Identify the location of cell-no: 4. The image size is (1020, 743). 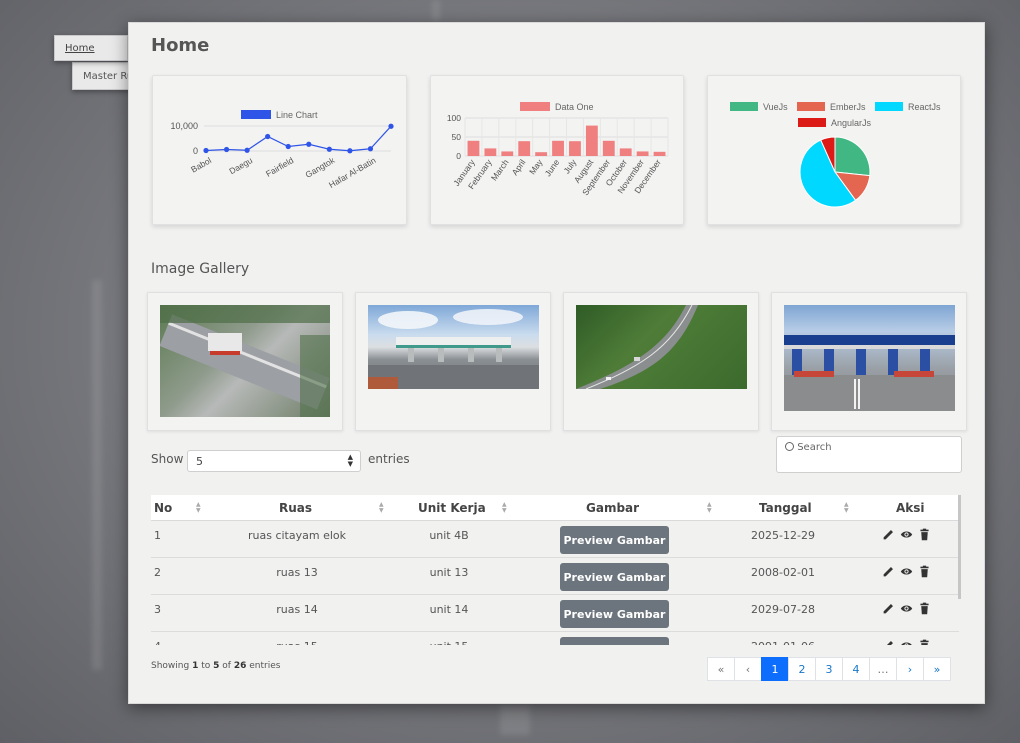
(157, 642).